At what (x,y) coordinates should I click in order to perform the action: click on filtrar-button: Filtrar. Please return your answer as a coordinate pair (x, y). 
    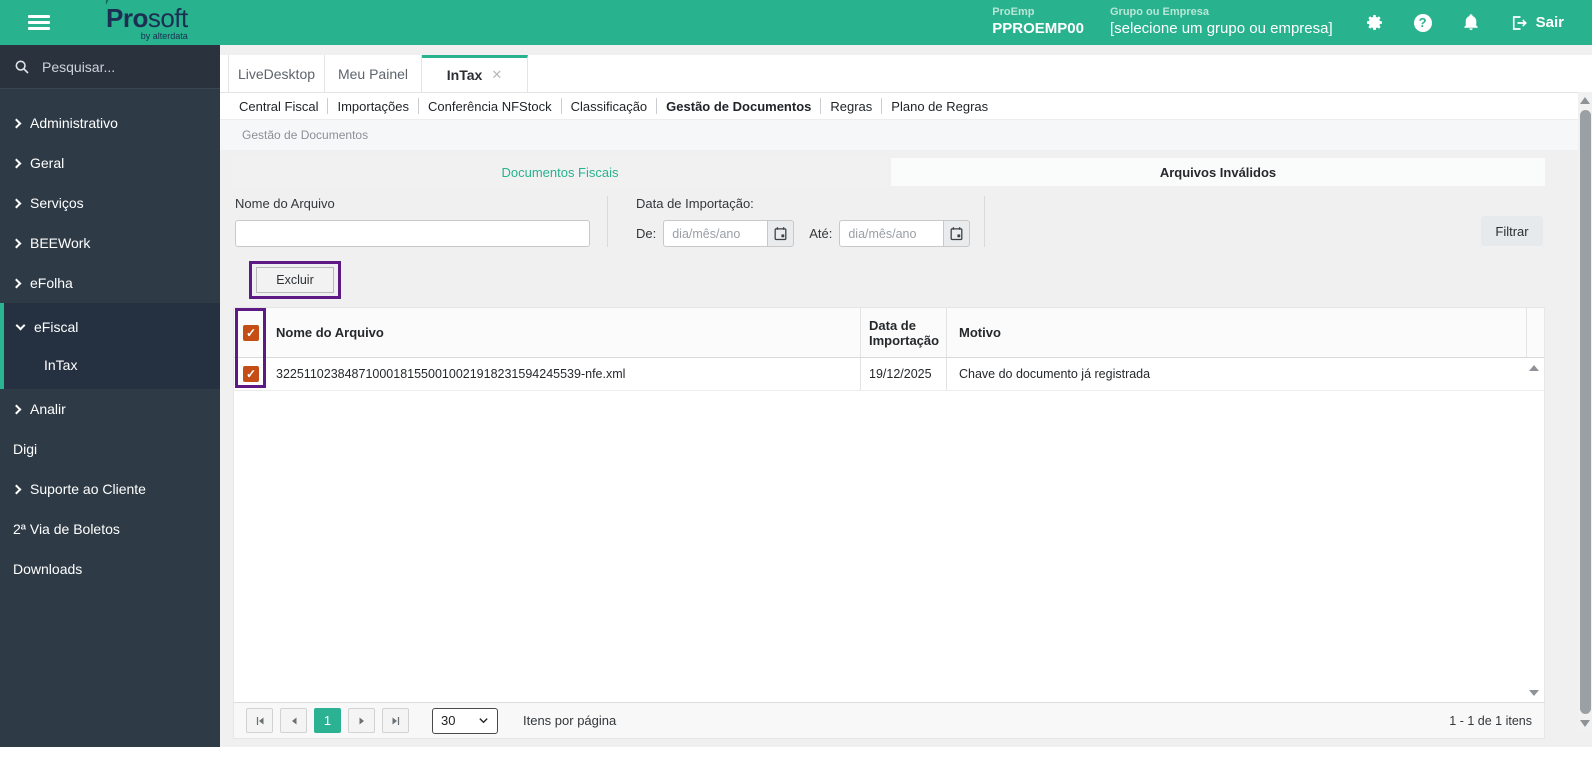
    Looking at the image, I should click on (1512, 231).